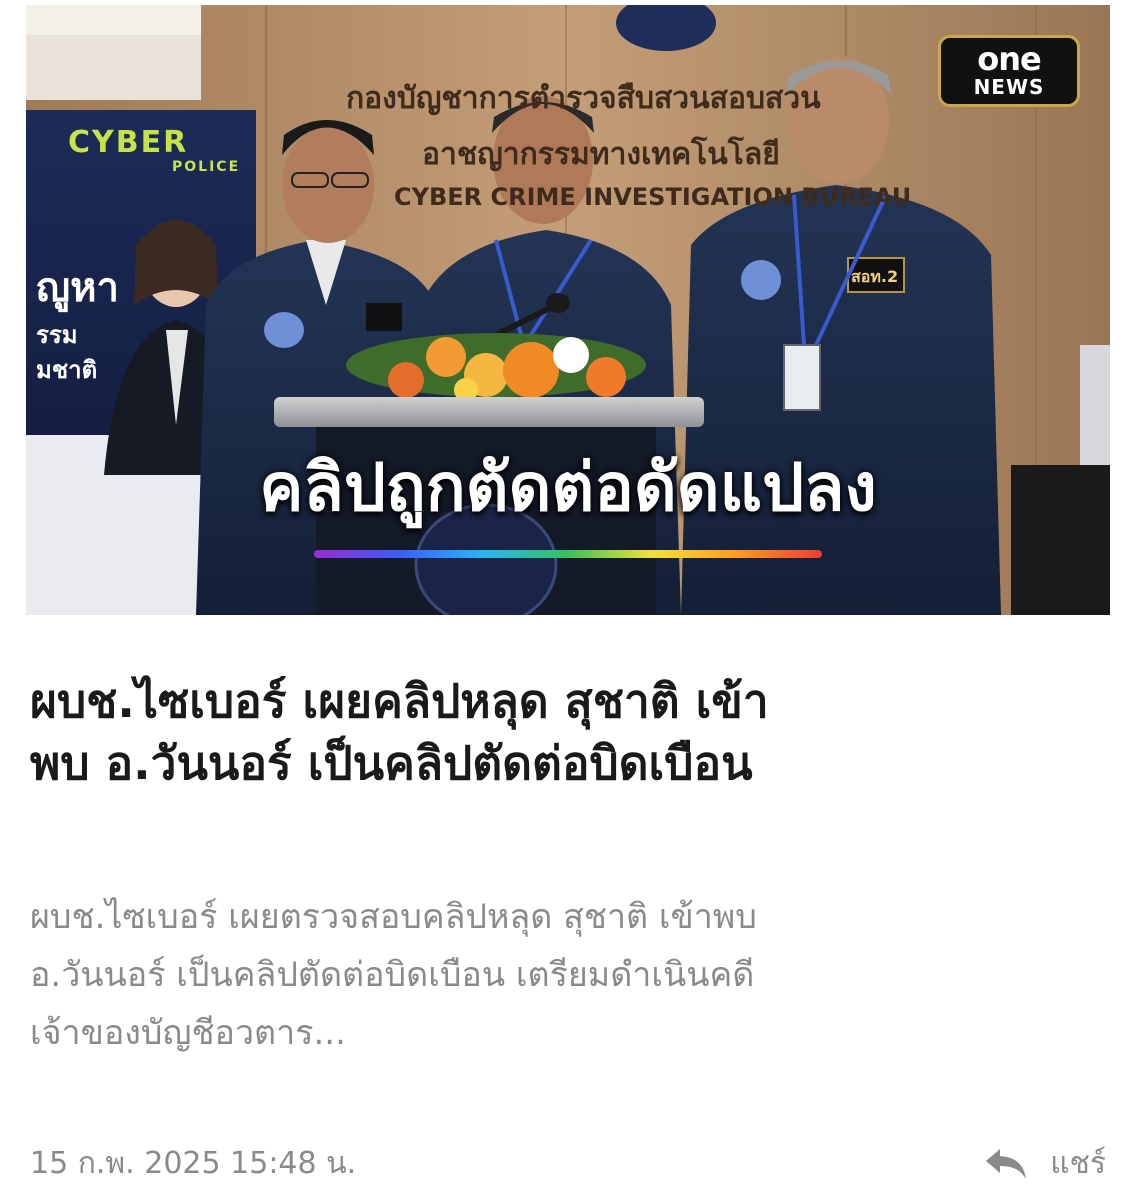  Describe the element at coordinates (67, 370) in the screenshot. I see `banner-text-3: มชาติ` at that location.